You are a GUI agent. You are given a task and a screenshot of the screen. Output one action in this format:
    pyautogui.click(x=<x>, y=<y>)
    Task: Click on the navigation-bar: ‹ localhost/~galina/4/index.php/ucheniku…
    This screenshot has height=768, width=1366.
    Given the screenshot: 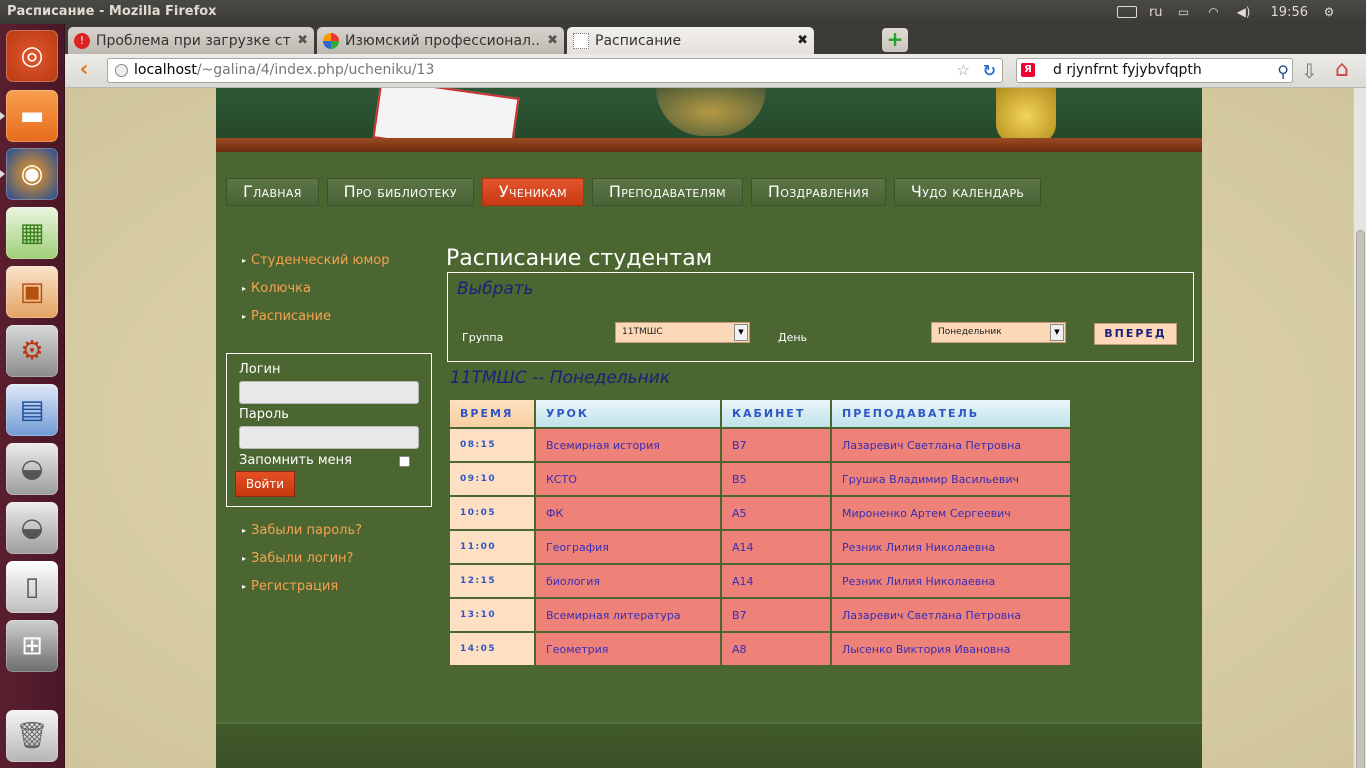 What is the action you would take?
    pyautogui.click(x=715, y=71)
    